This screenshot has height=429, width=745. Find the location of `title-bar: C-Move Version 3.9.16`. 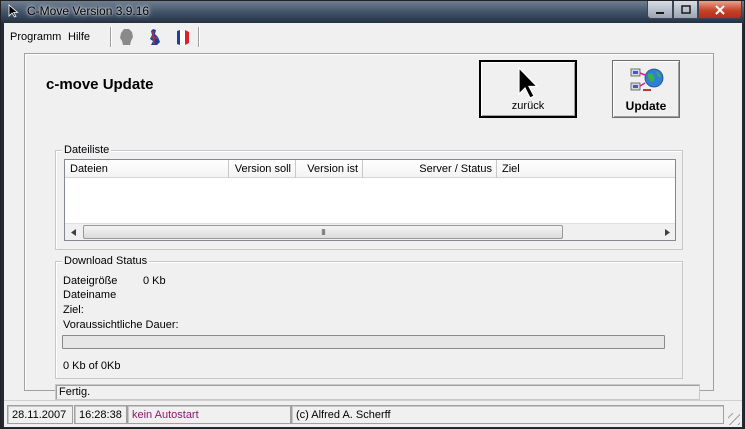

title-bar: C-Move Version 3.9.16 is located at coordinates (373, 12).